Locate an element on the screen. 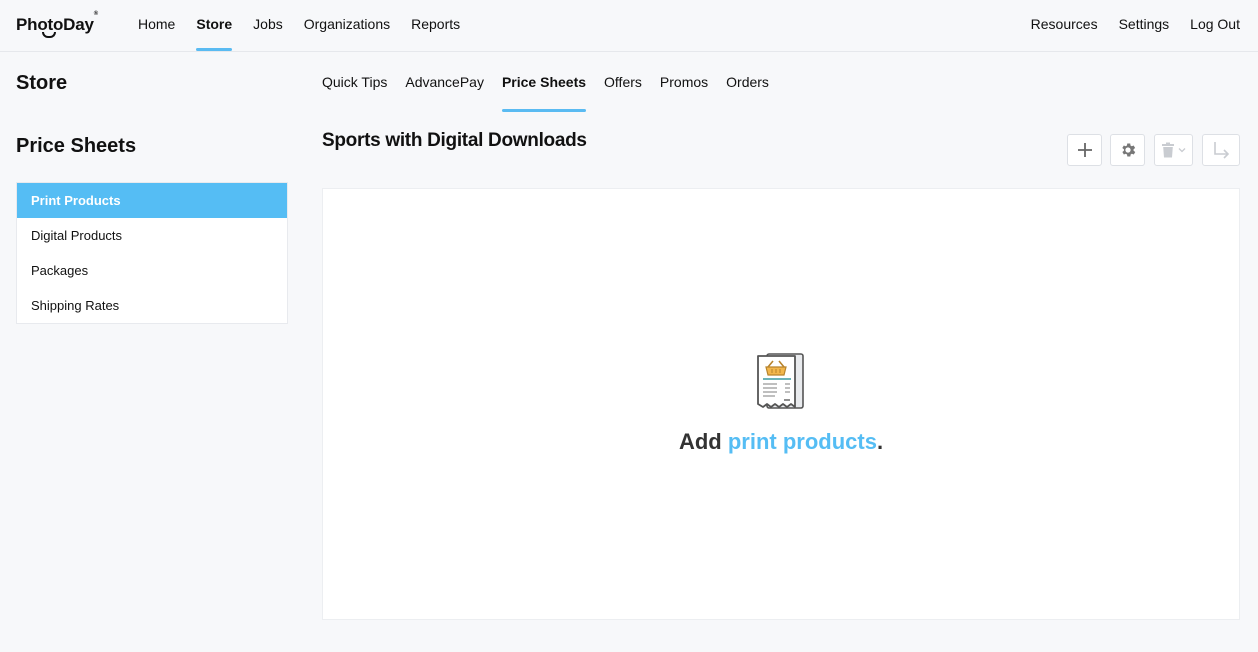 This screenshot has width=1258, height=652. delete-dropdown-button is located at coordinates (1173, 150).